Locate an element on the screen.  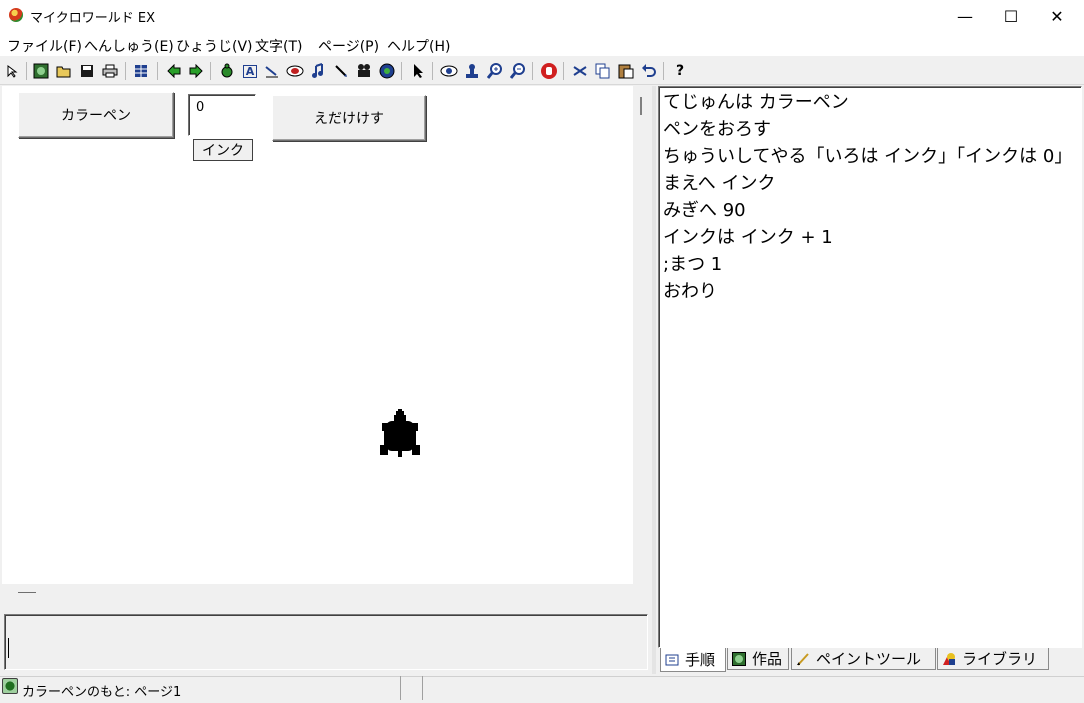
code-line: ;まつ 1 is located at coordinates (693, 264).